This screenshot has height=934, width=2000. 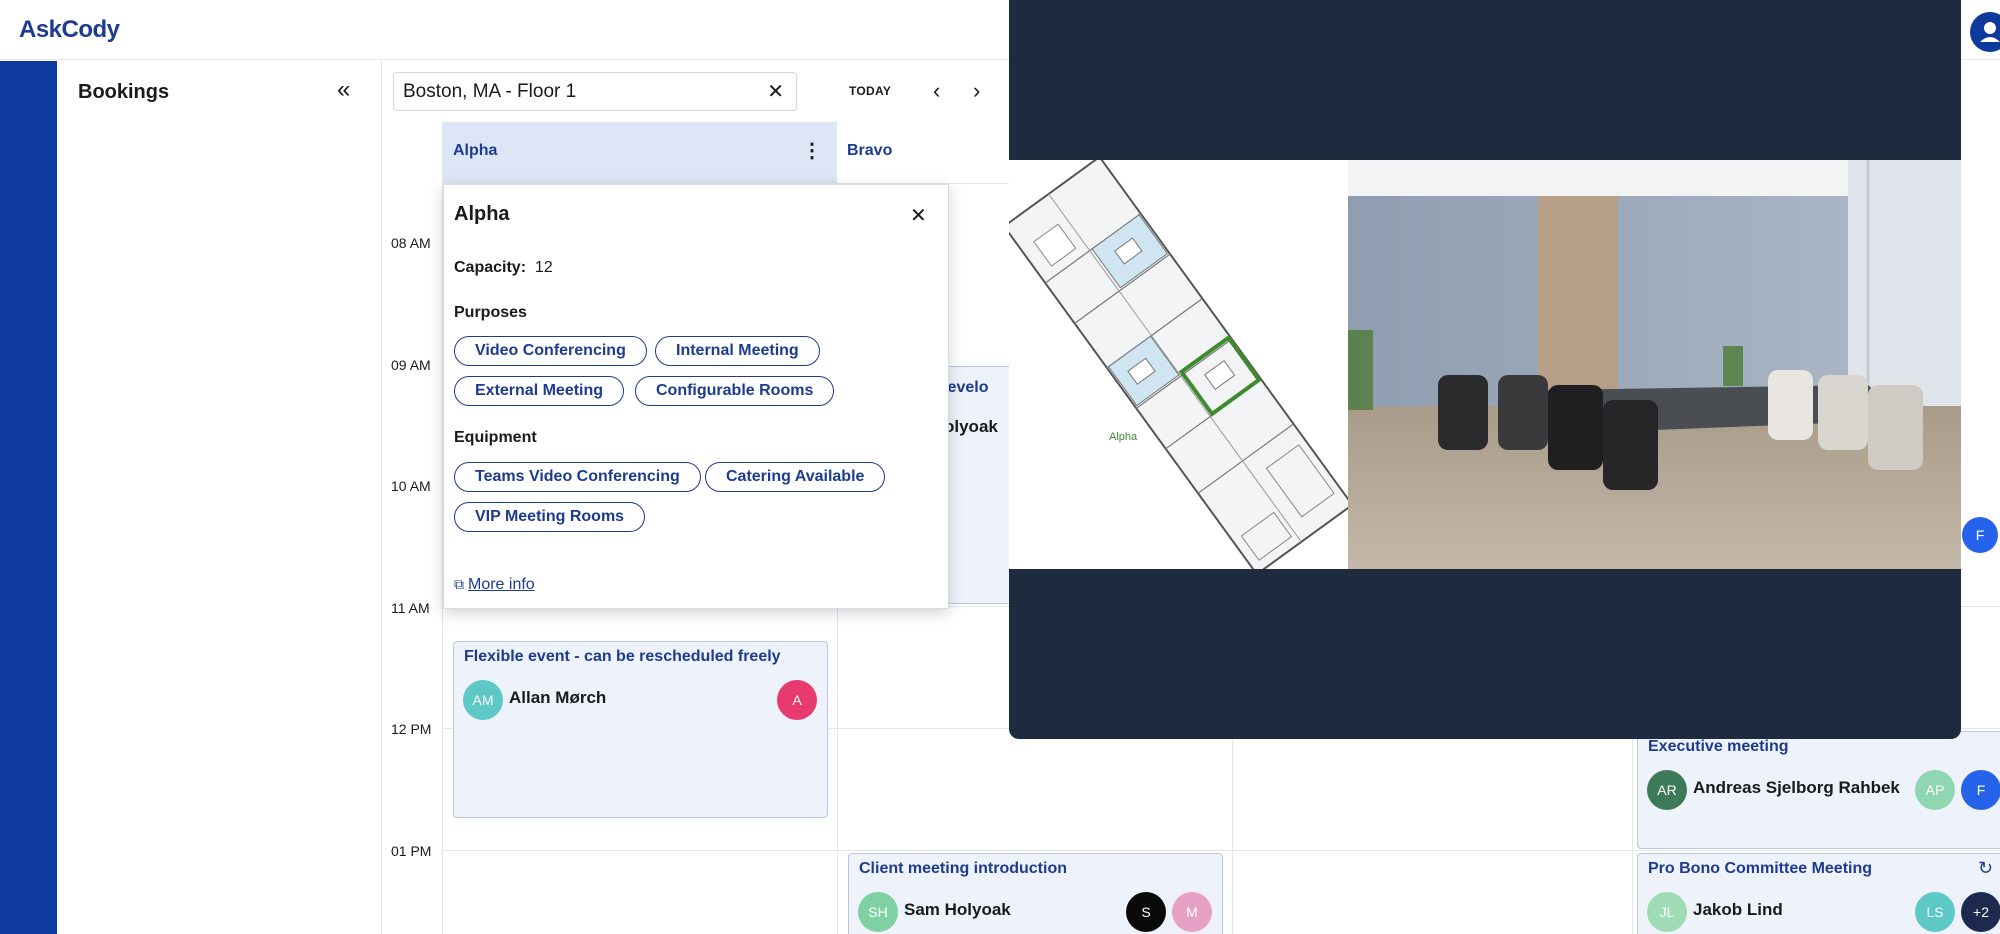 I want to click on time-label: 08 AM, so click(x=411, y=243).